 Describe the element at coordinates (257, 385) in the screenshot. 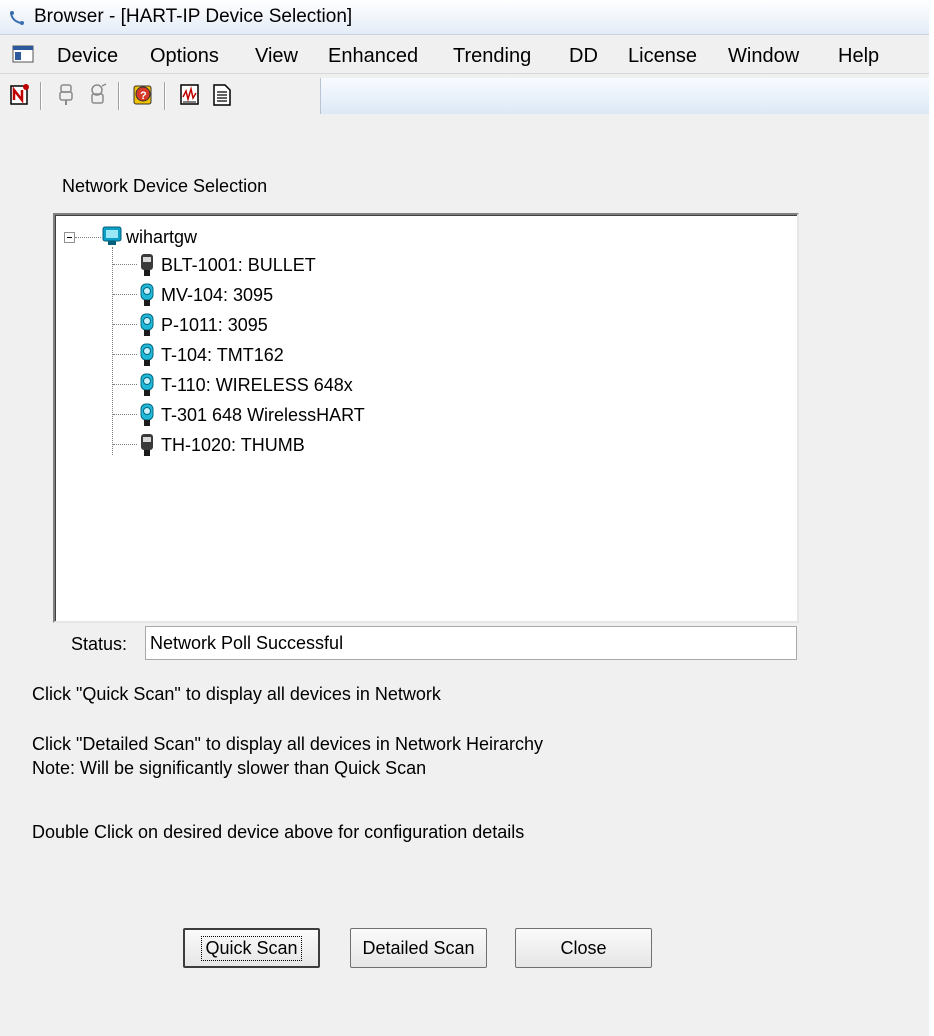

I see `tree-item-label: T-110: WIRELESS 648x` at that location.